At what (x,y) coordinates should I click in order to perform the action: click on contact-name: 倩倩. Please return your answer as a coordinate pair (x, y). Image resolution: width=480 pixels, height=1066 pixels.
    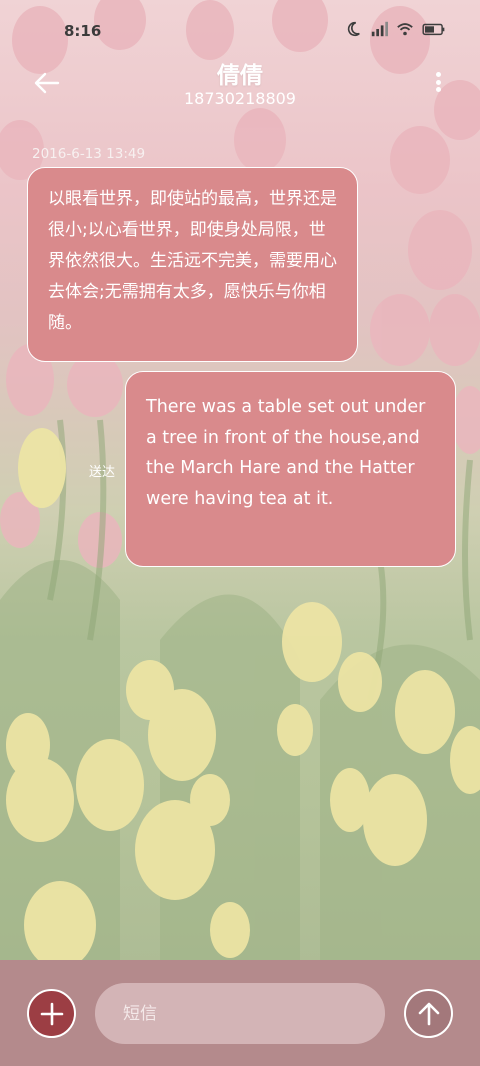
    Looking at the image, I should click on (240, 76).